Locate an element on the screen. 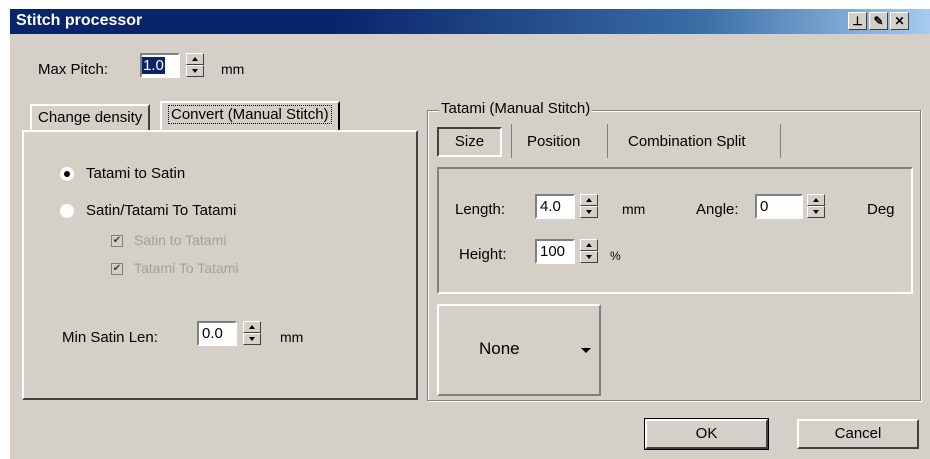 Image resolution: width=930 pixels, height=459 pixels. checkbox-tatami-to-tatami-label: Tatami To Tatami is located at coordinates (186, 268).